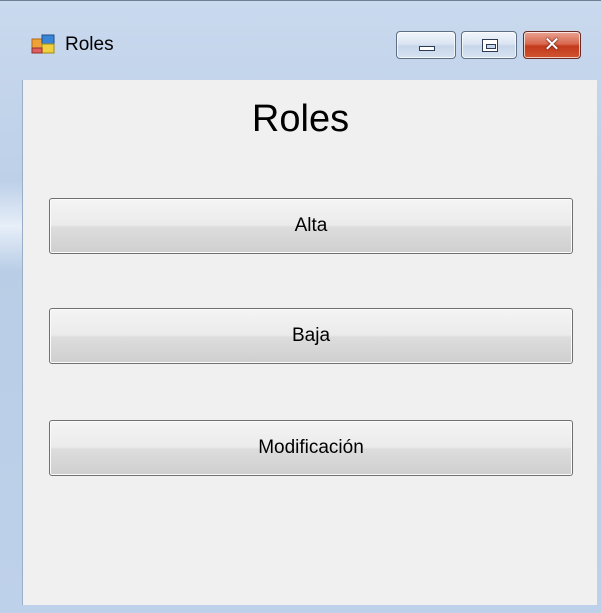 This screenshot has width=601, height=613. Describe the element at coordinates (426, 45) in the screenshot. I see `minimize-button` at that location.